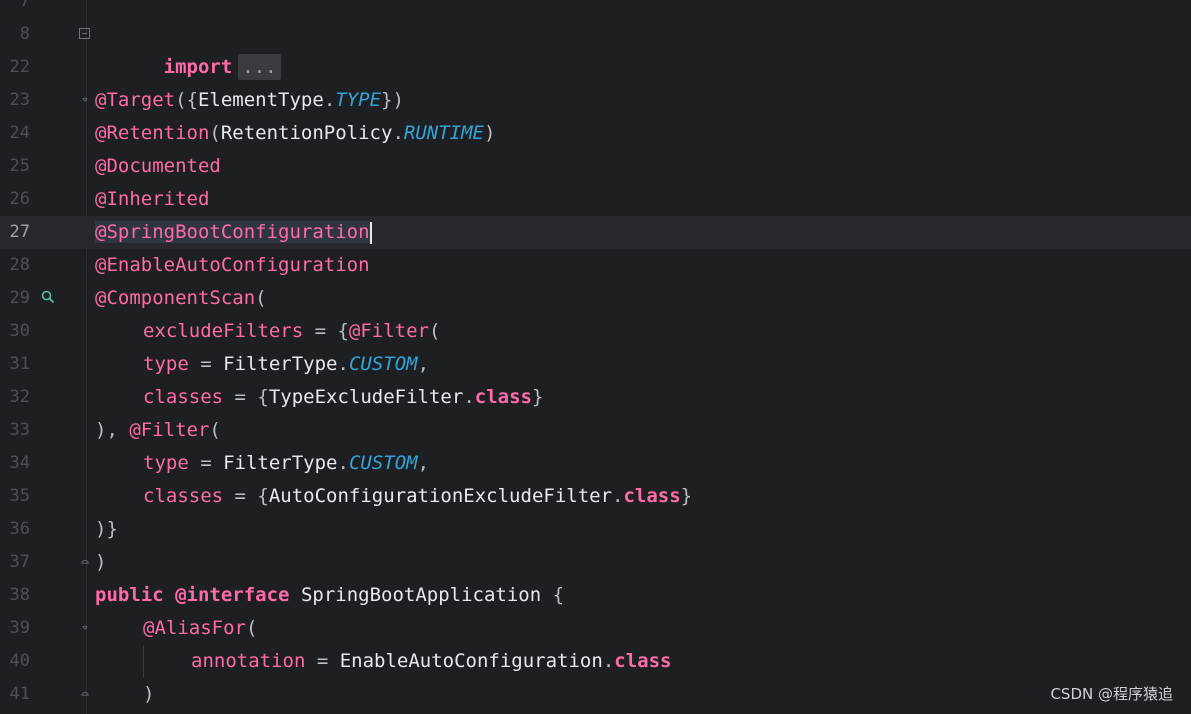 The width and height of the screenshot is (1191, 714). I want to click on line-number: 32, so click(19, 397).